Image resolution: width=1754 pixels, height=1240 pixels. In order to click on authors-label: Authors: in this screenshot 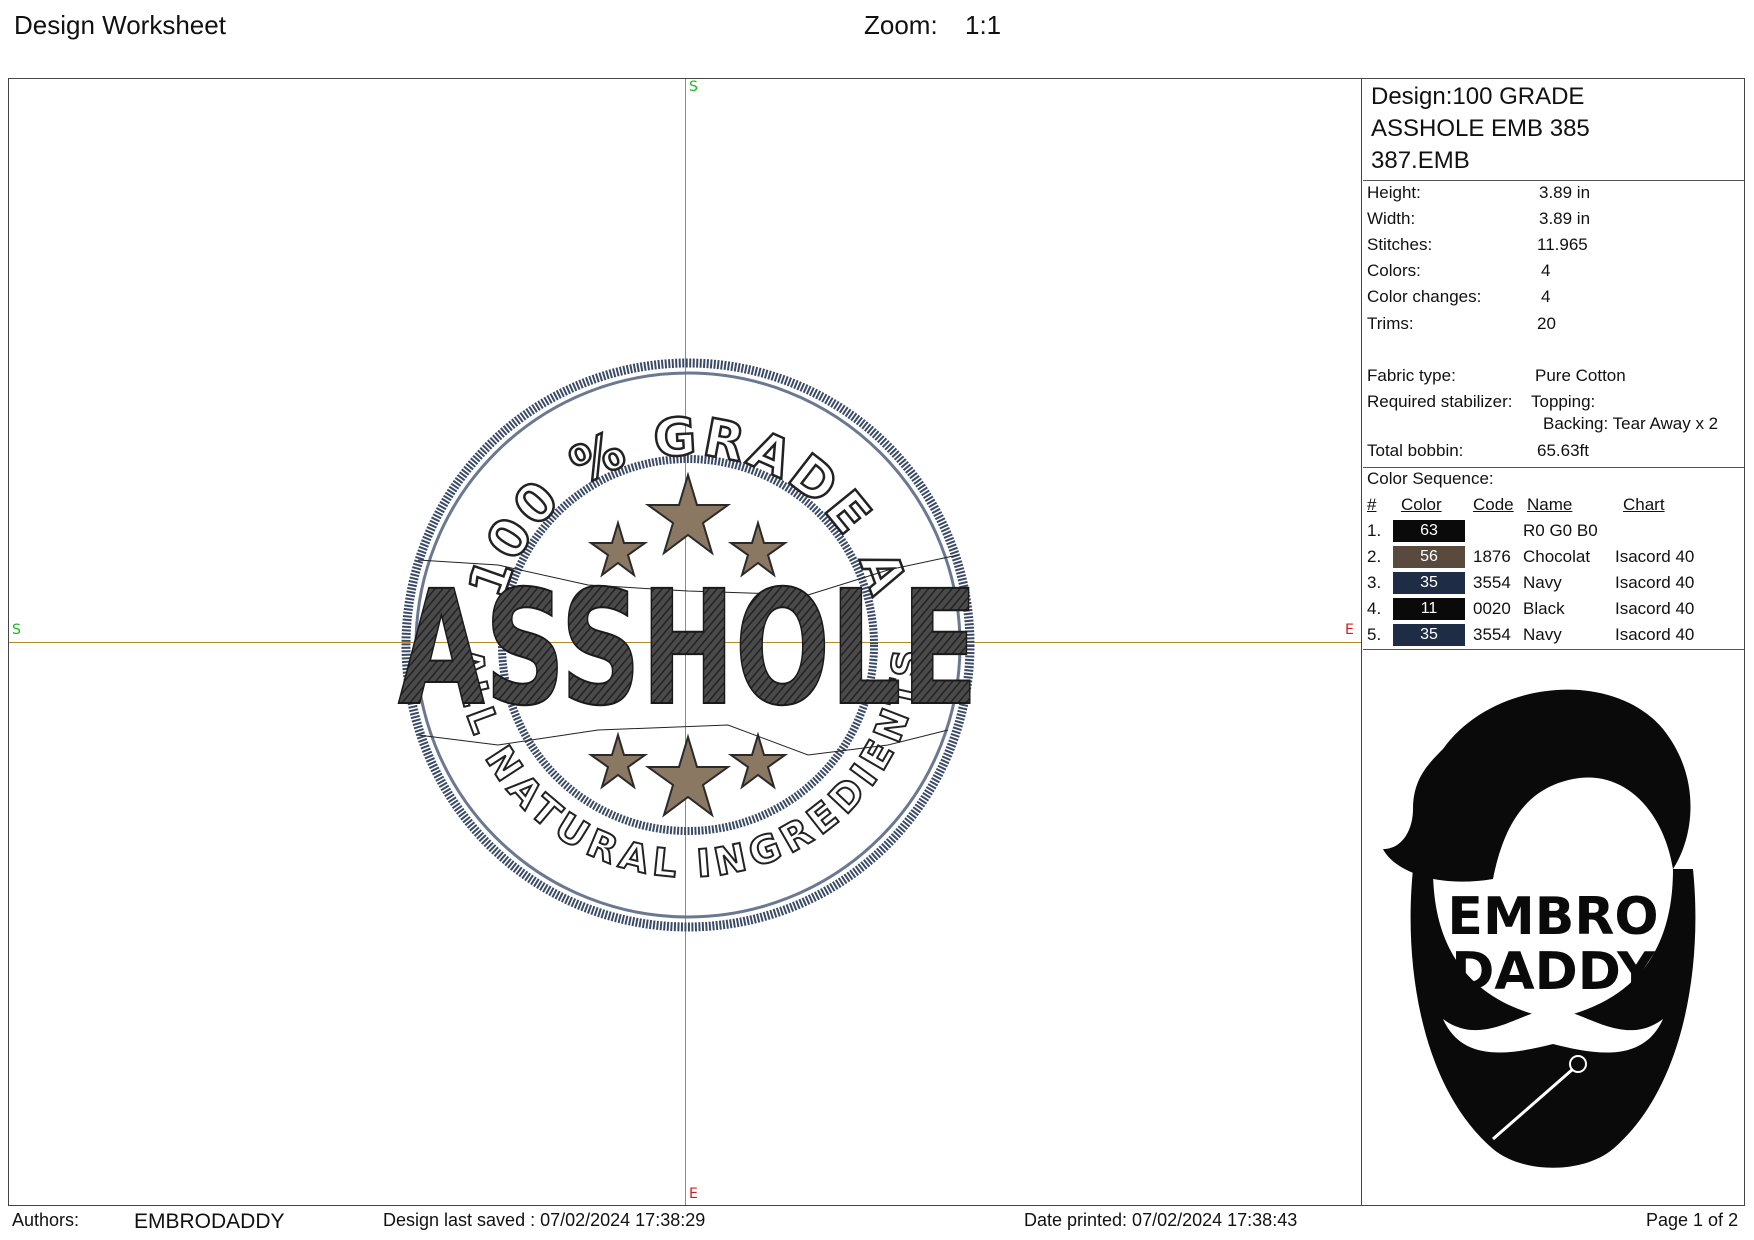, I will do `click(46, 1220)`.